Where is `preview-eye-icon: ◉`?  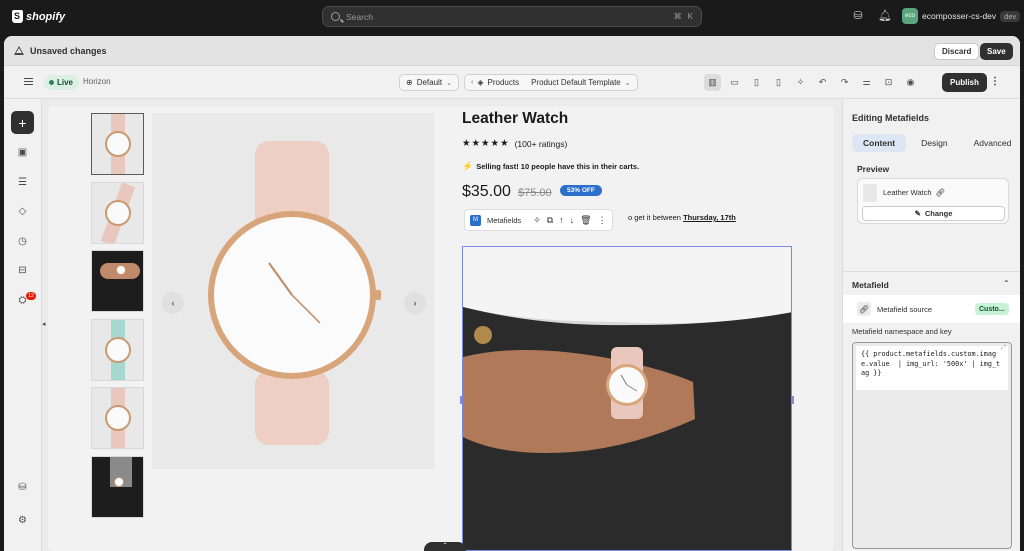 preview-eye-icon: ◉ is located at coordinates (910, 82).